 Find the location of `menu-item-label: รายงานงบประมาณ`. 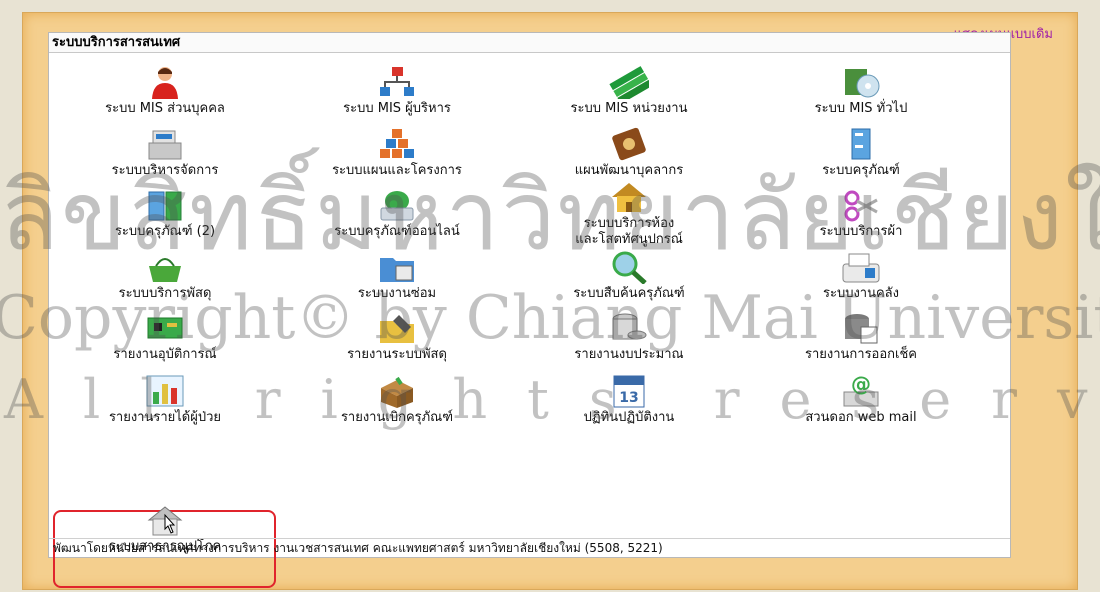

menu-item-label: รายงานงบประมาณ is located at coordinates (629, 354).